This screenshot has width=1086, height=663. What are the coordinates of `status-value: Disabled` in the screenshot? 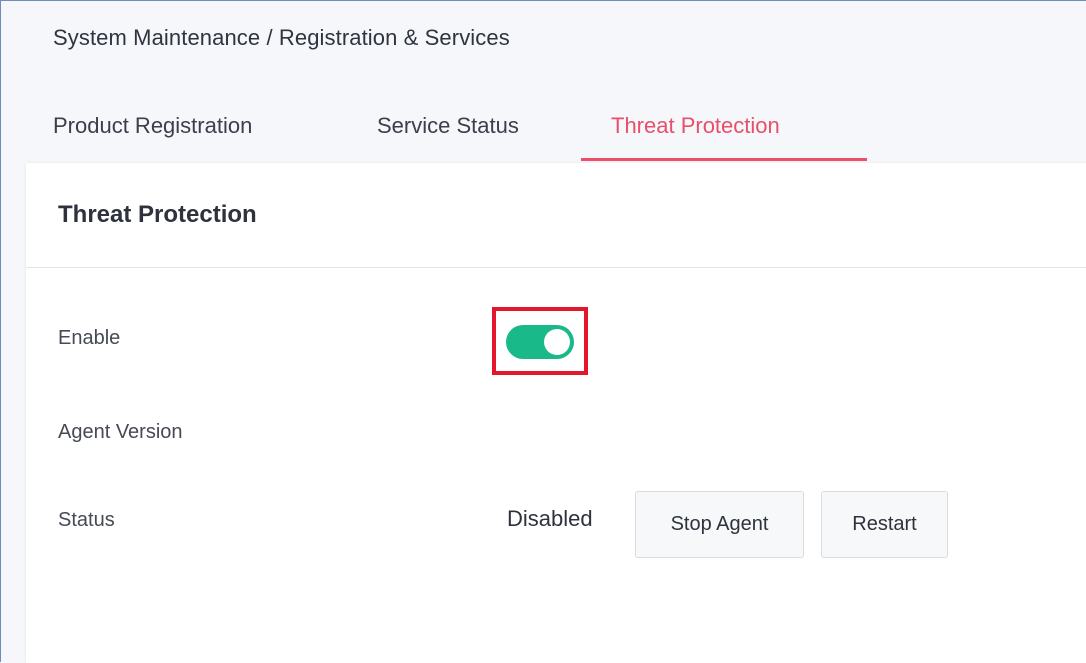 It's located at (550, 518).